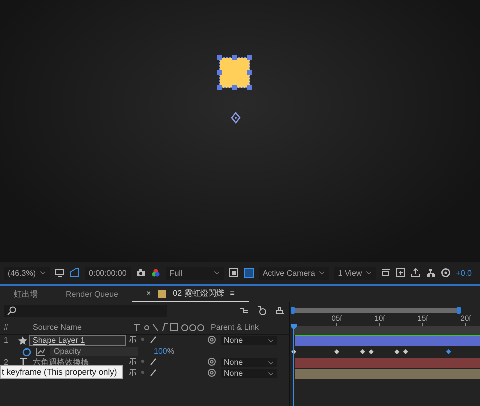 The height and width of the screenshot is (406, 480). Describe the element at coordinates (416, 273) in the screenshot. I see `export-icon` at that location.